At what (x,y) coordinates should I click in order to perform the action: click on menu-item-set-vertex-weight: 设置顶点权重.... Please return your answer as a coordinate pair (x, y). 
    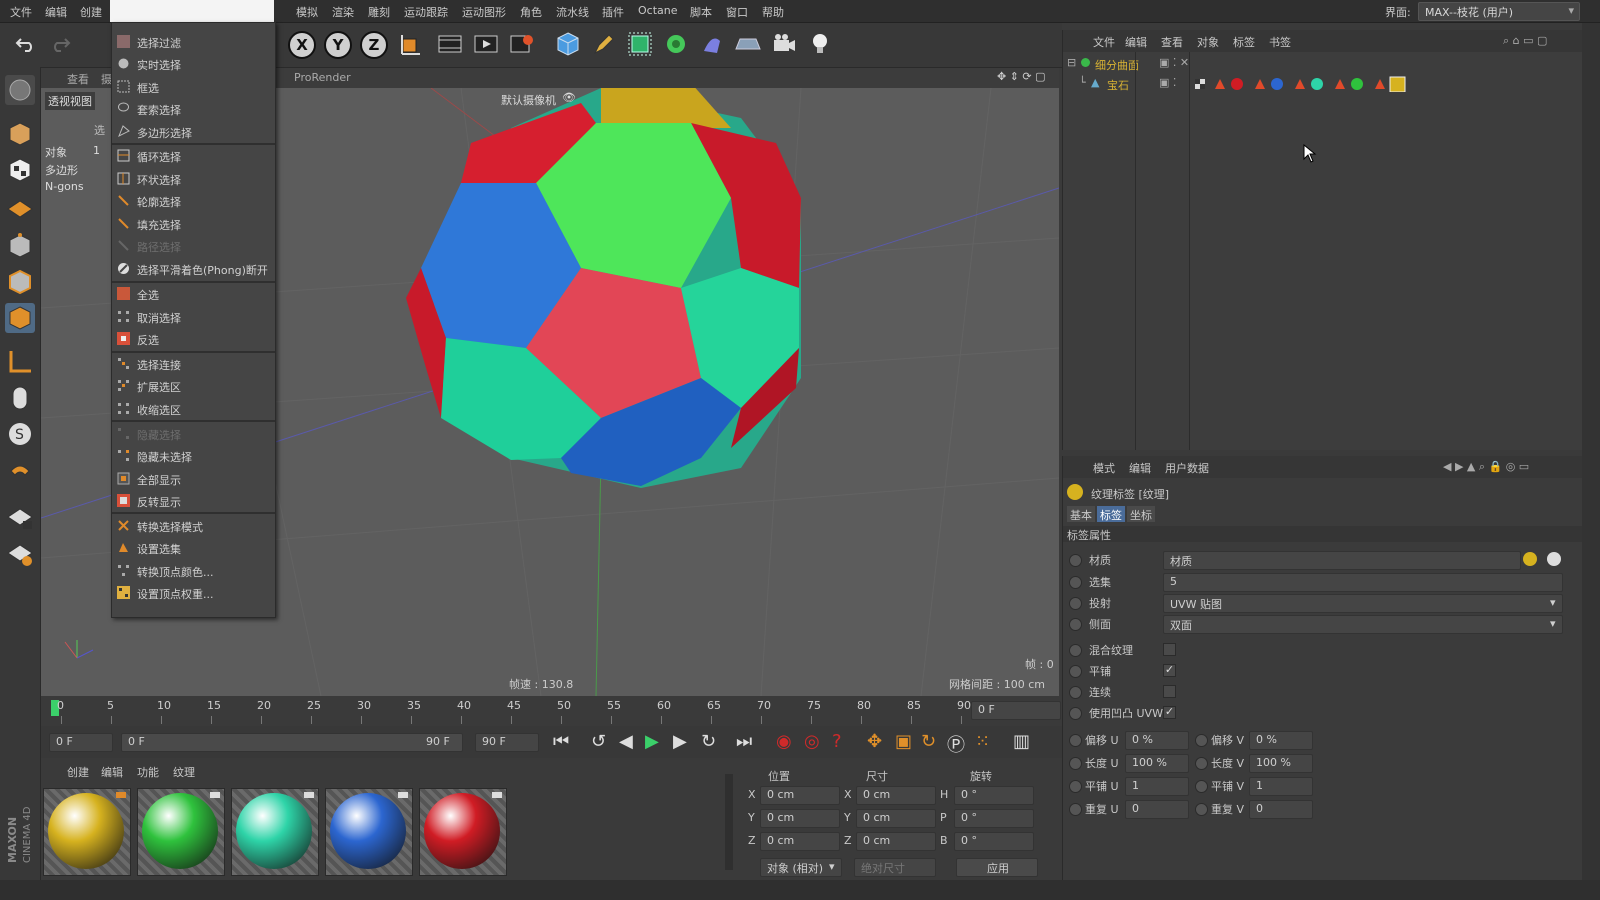
    Looking at the image, I should click on (193, 593).